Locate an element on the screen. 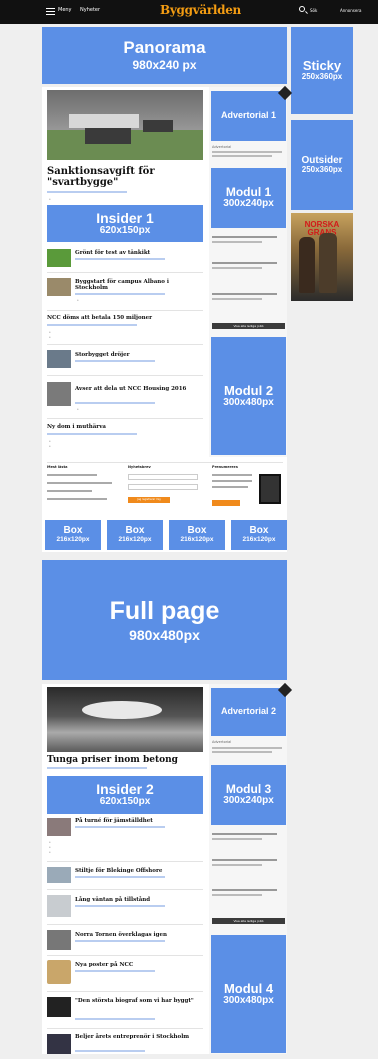 The height and width of the screenshot is (1059, 378). panorama-size: 980x240 px is located at coordinates (164, 65).